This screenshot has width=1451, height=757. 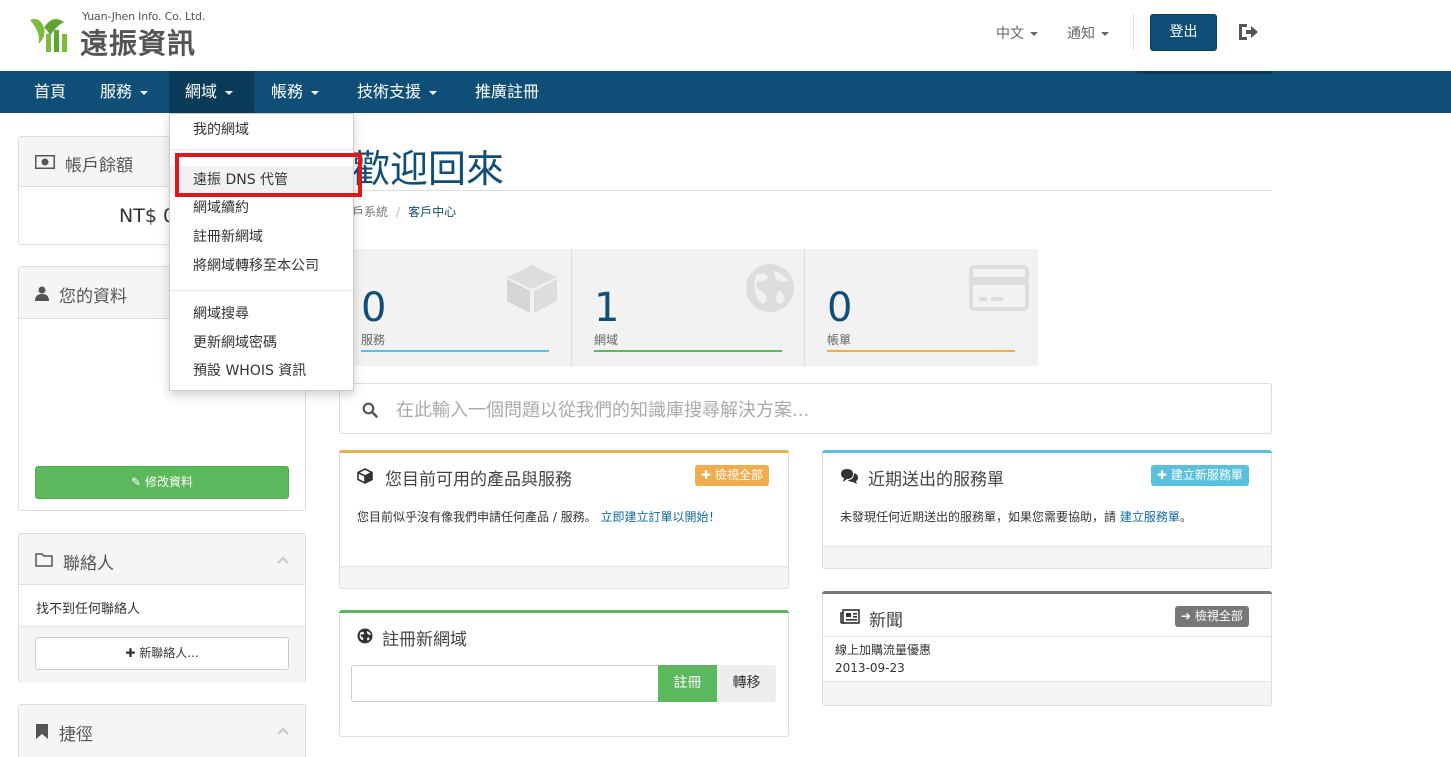 What do you see at coordinates (886, 621) in the screenshot?
I see `card-title: 新聞` at bounding box center [886, 621].